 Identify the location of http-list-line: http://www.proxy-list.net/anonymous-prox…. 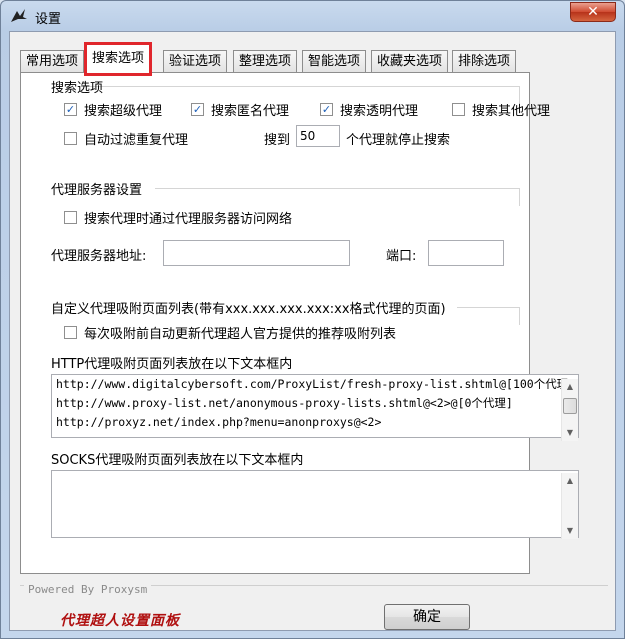
(284, 403).